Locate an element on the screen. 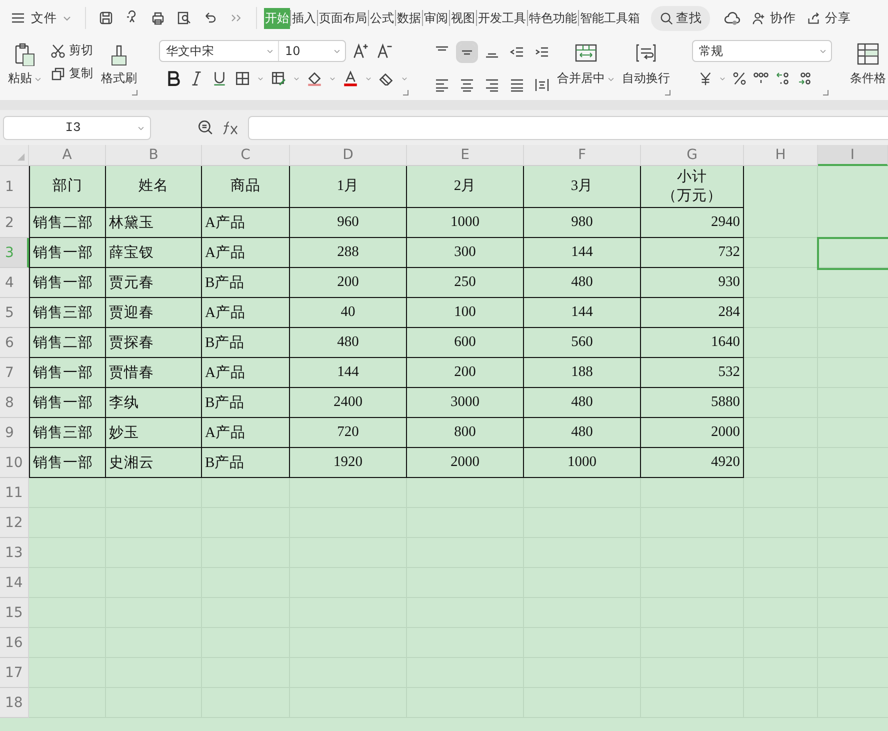 The image size is (888, 731). row-header: 6 is located at coordinates (14, 343).